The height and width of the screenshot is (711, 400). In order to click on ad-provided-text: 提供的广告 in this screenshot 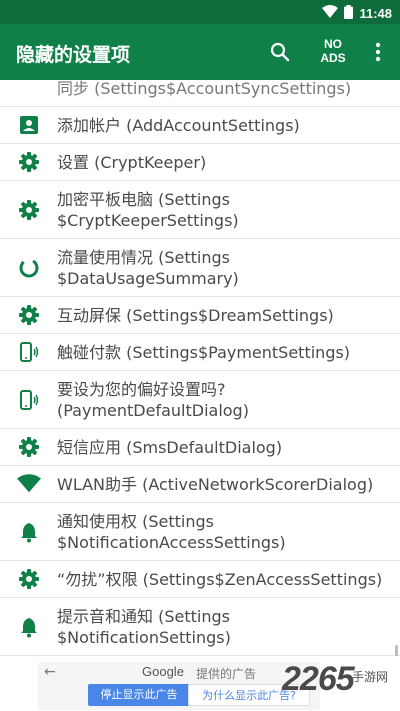, I will do `click(226, 674)`.